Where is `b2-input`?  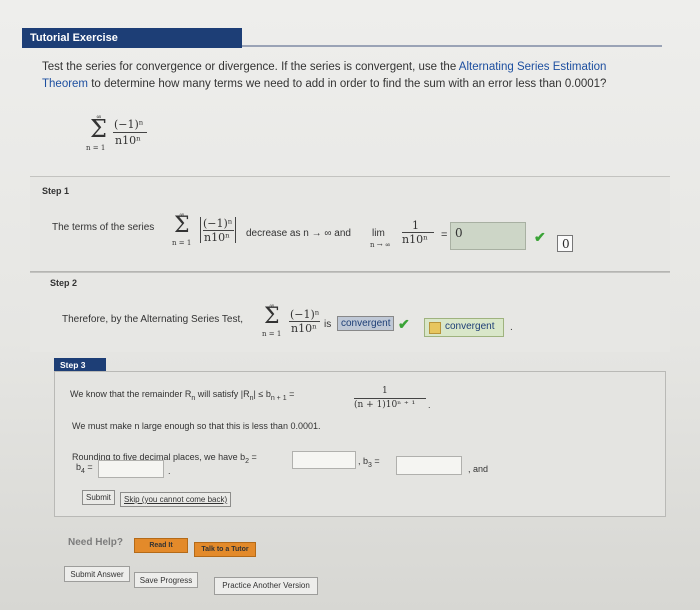
b2-input is located at coordinates (324, 460).